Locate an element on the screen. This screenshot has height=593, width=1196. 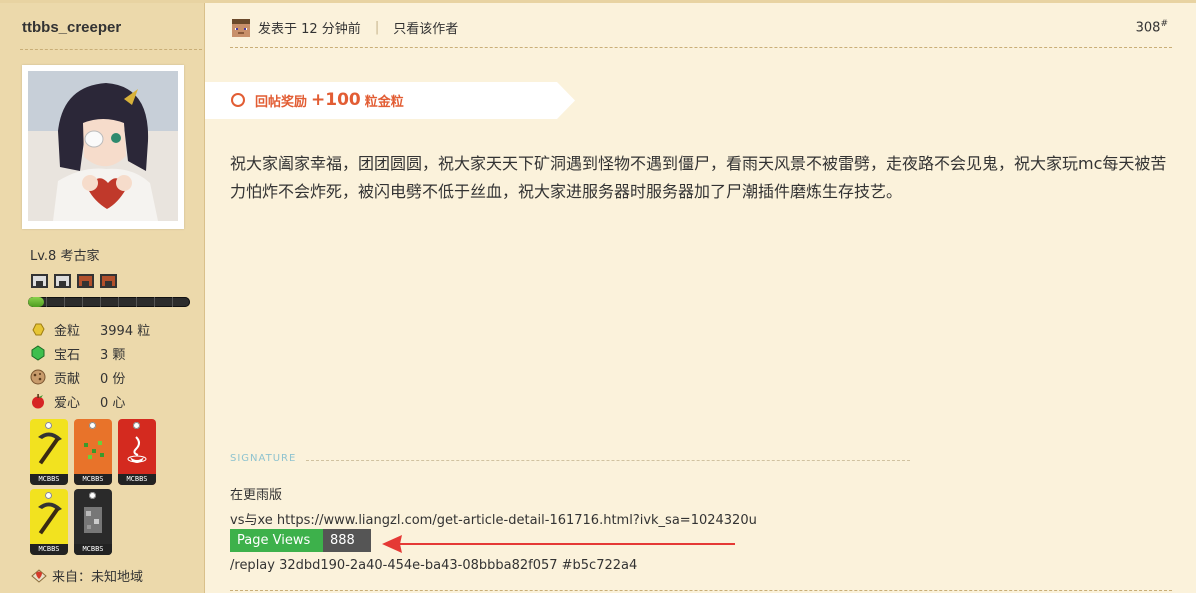
post-meta: 发表于 12 分钟前 | 只看该作者 is located at coordinates (345, 27).